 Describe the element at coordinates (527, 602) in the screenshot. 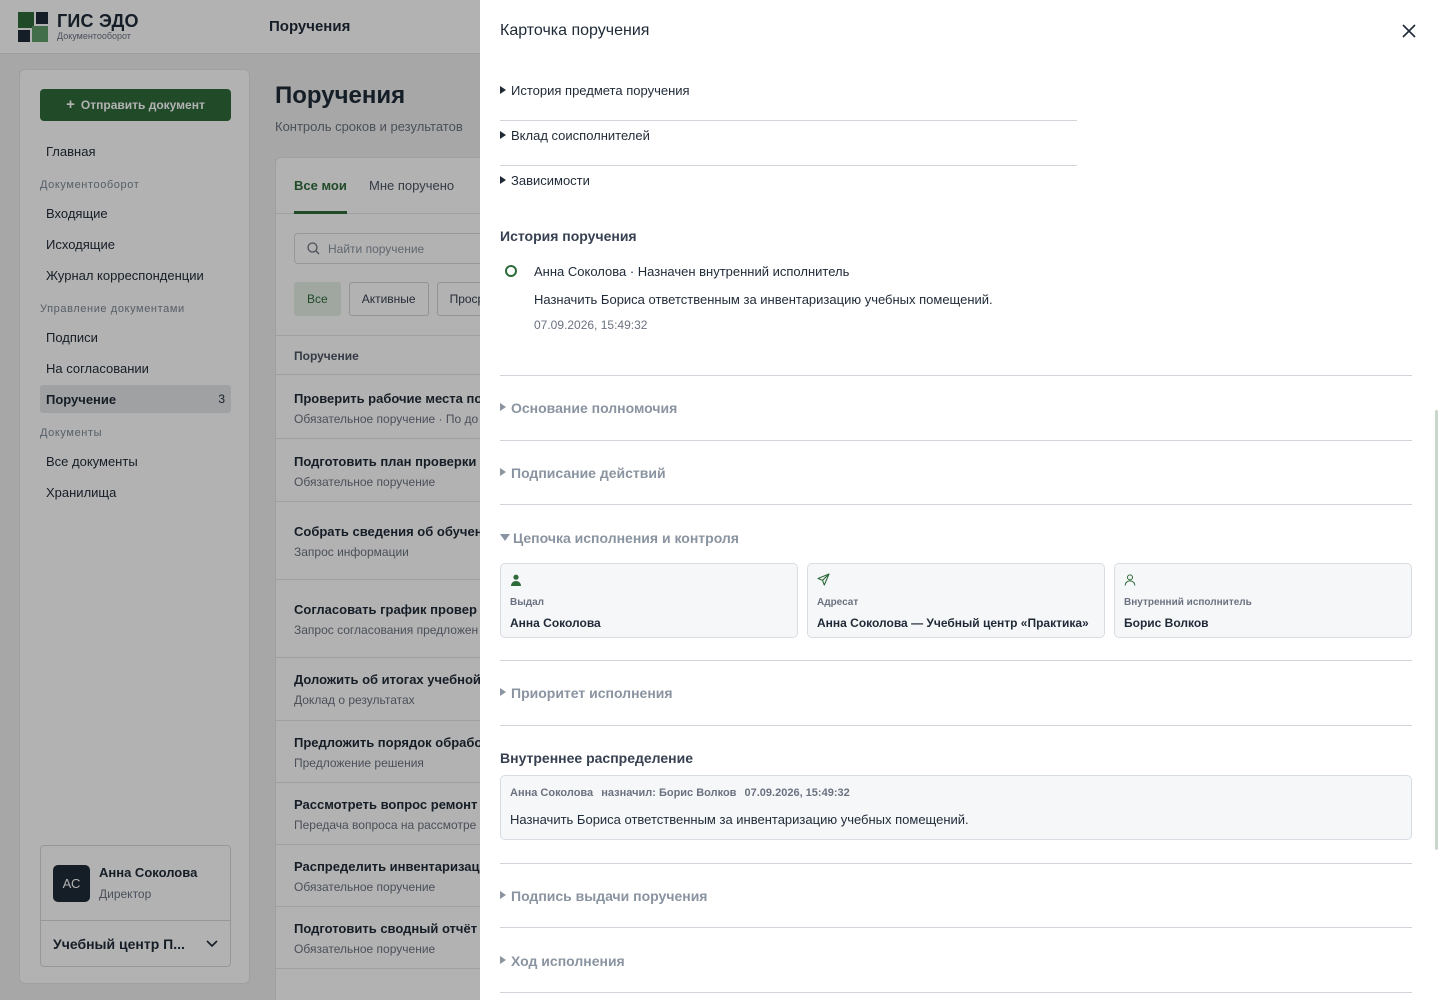

I see `chain-label: Выдал` at that location.